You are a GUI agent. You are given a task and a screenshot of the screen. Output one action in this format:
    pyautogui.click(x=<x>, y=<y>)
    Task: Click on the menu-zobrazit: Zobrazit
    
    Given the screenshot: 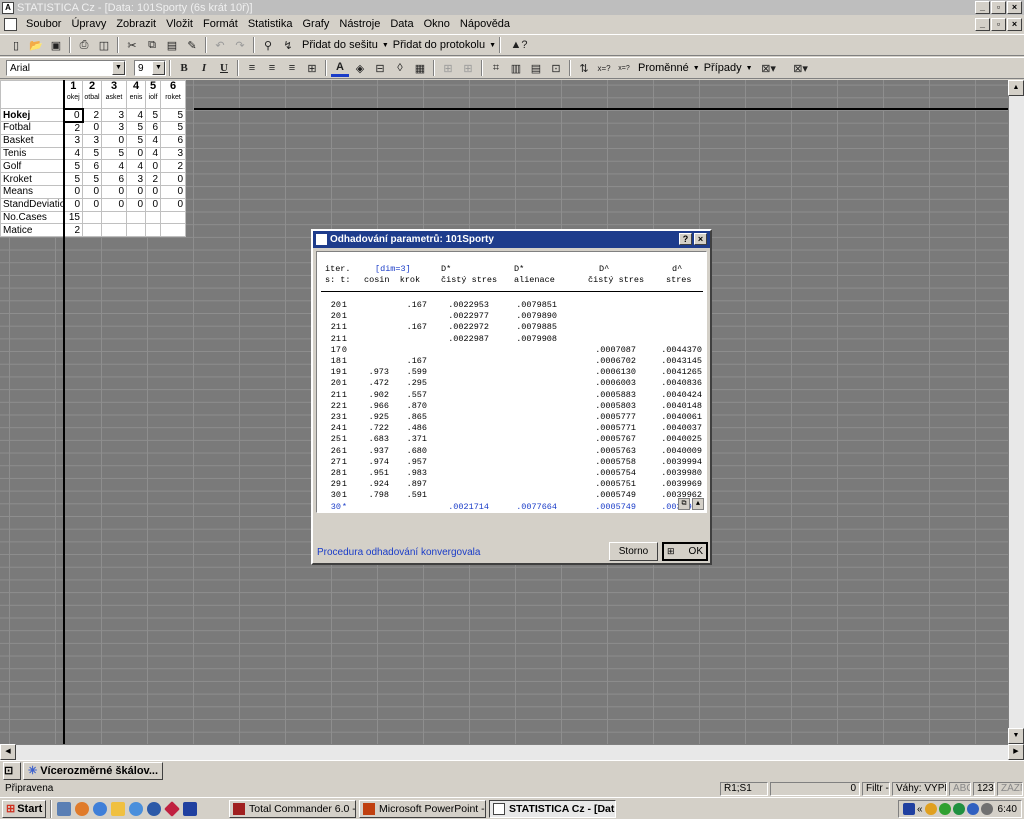 What is the action you would take?
    pyautogui.click(x=136, y=24)
    